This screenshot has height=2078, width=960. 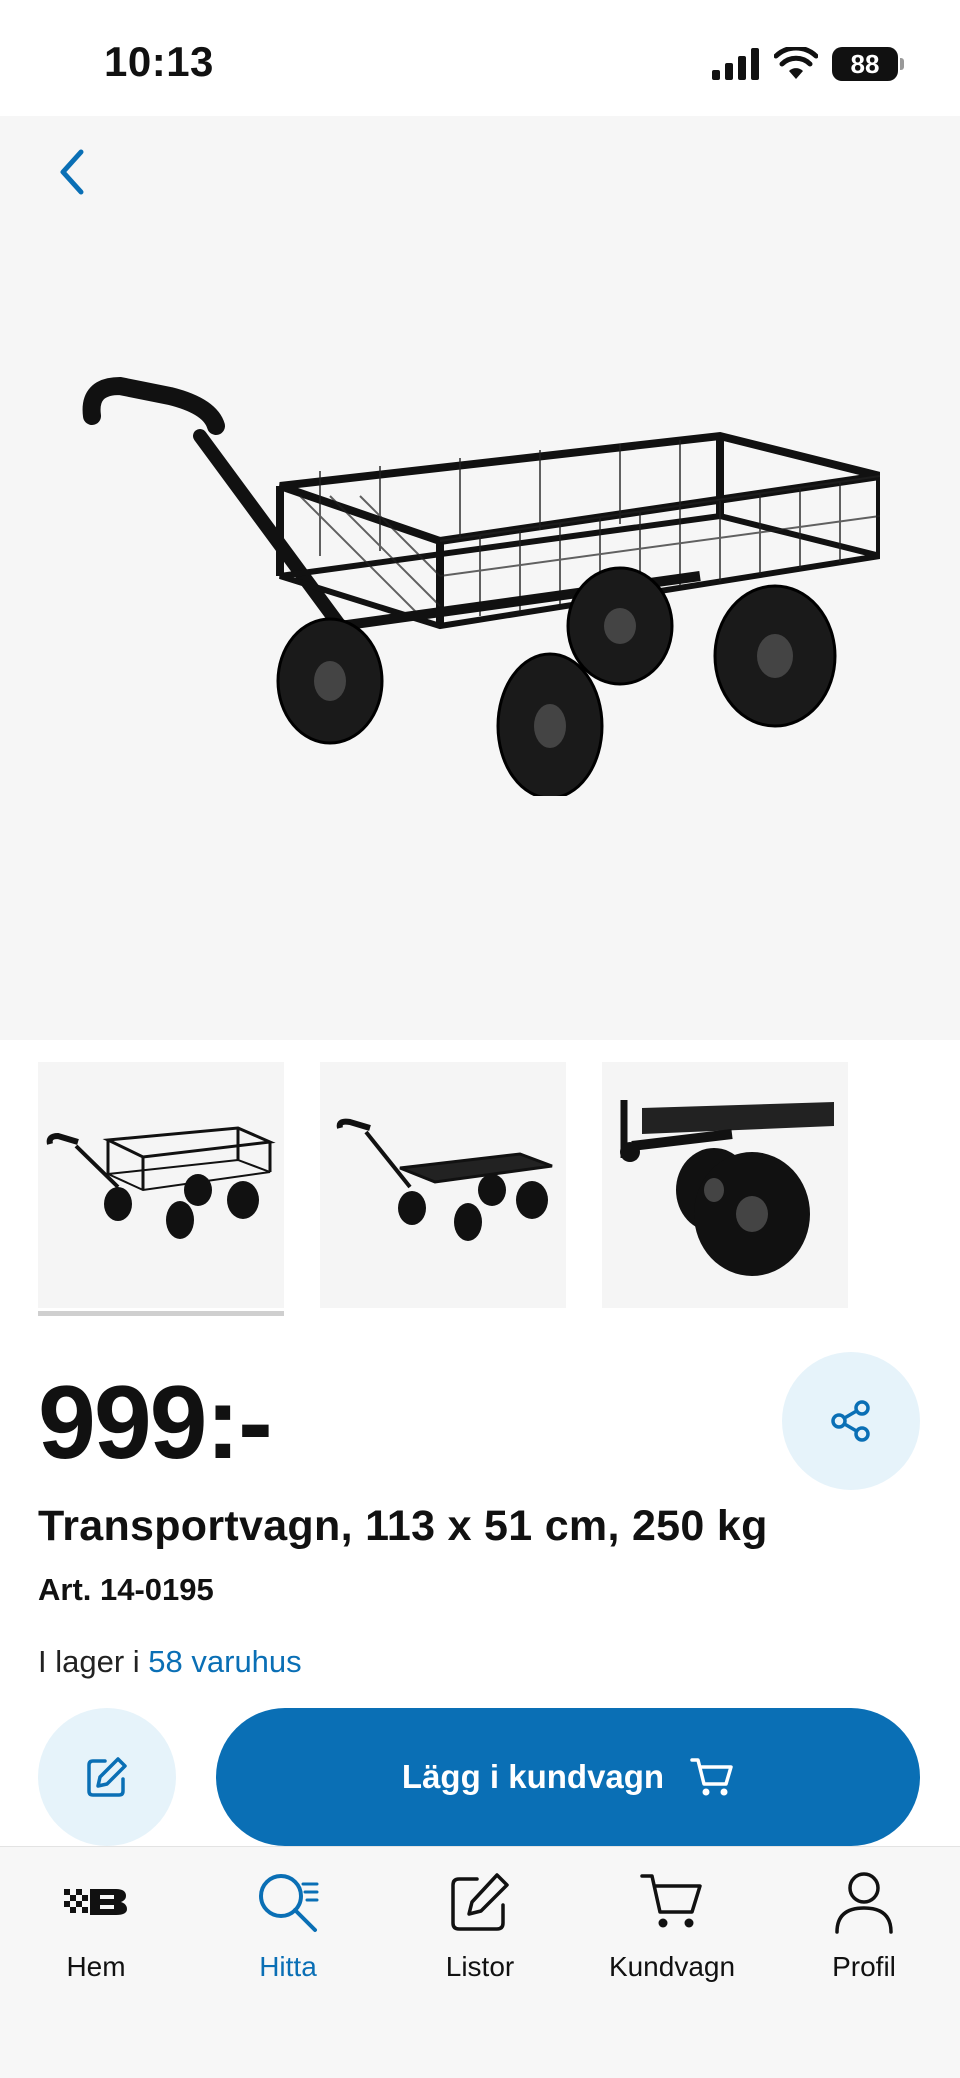 What do you see at coordinates (403, 1526) in the screenshot?
I see `product-title: Transportvagn, 113 x 51 cm, 250 kg` at bounding box center [403, 1526].